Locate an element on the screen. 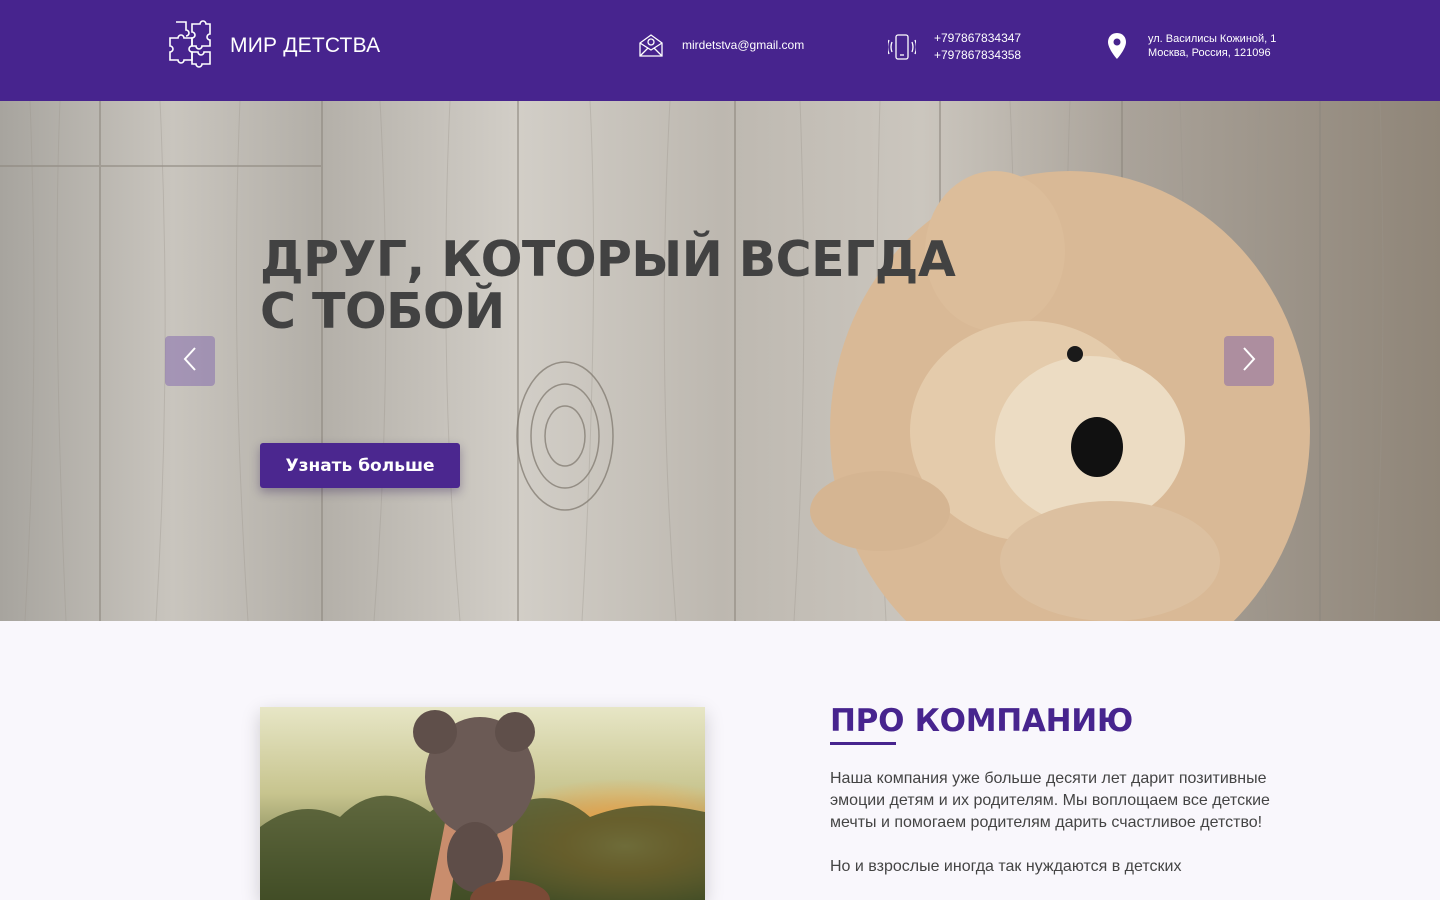 This screenshot has width=1440, height=900. phone-link-1: +797867834347 is located at coordinates (977, 38).